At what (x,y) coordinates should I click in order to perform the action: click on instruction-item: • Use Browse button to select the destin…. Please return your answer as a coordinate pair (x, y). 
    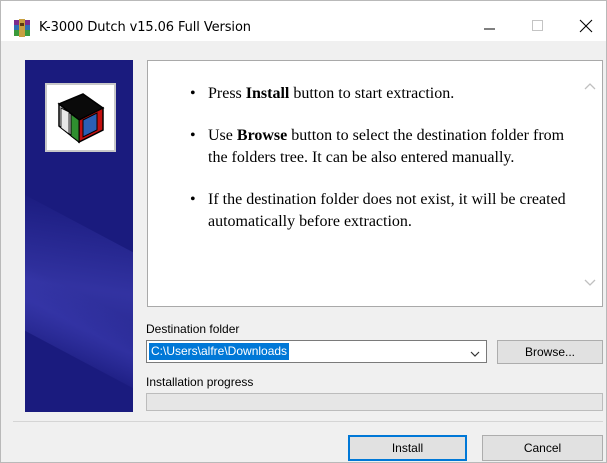
    Looking at the image, I should click on (377, 146).